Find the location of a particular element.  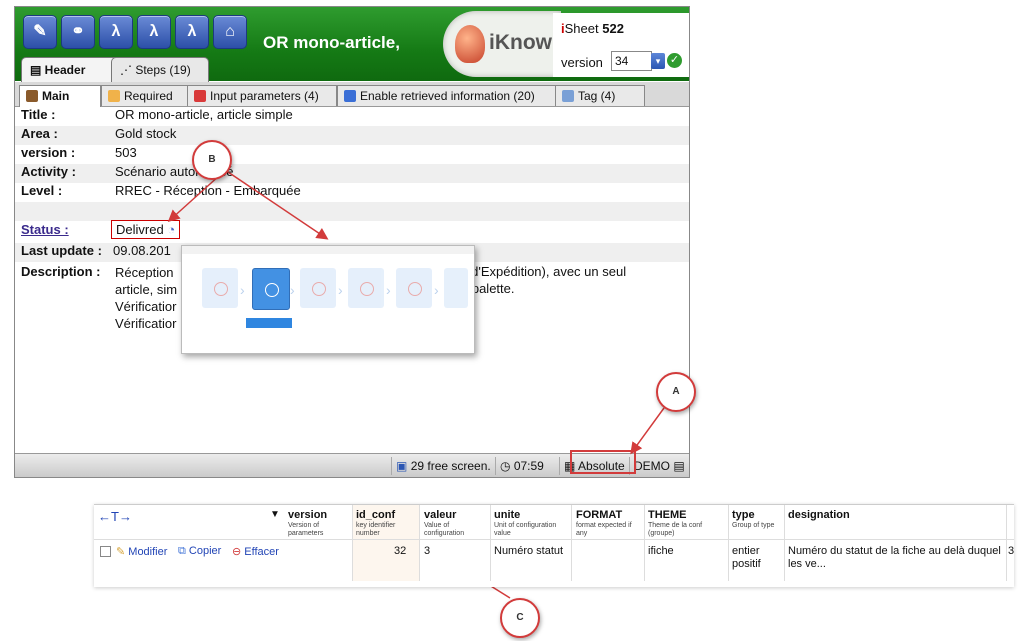

modify-label: Modifier is located at coordinates (148, 552).